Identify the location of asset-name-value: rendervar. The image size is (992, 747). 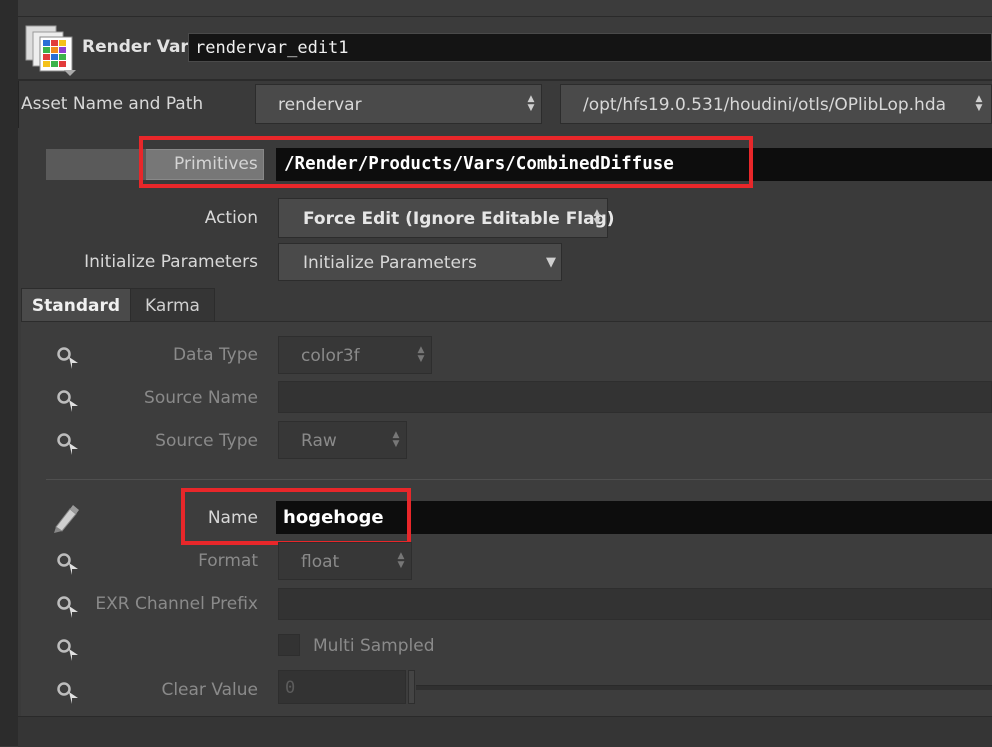
(320, 105).